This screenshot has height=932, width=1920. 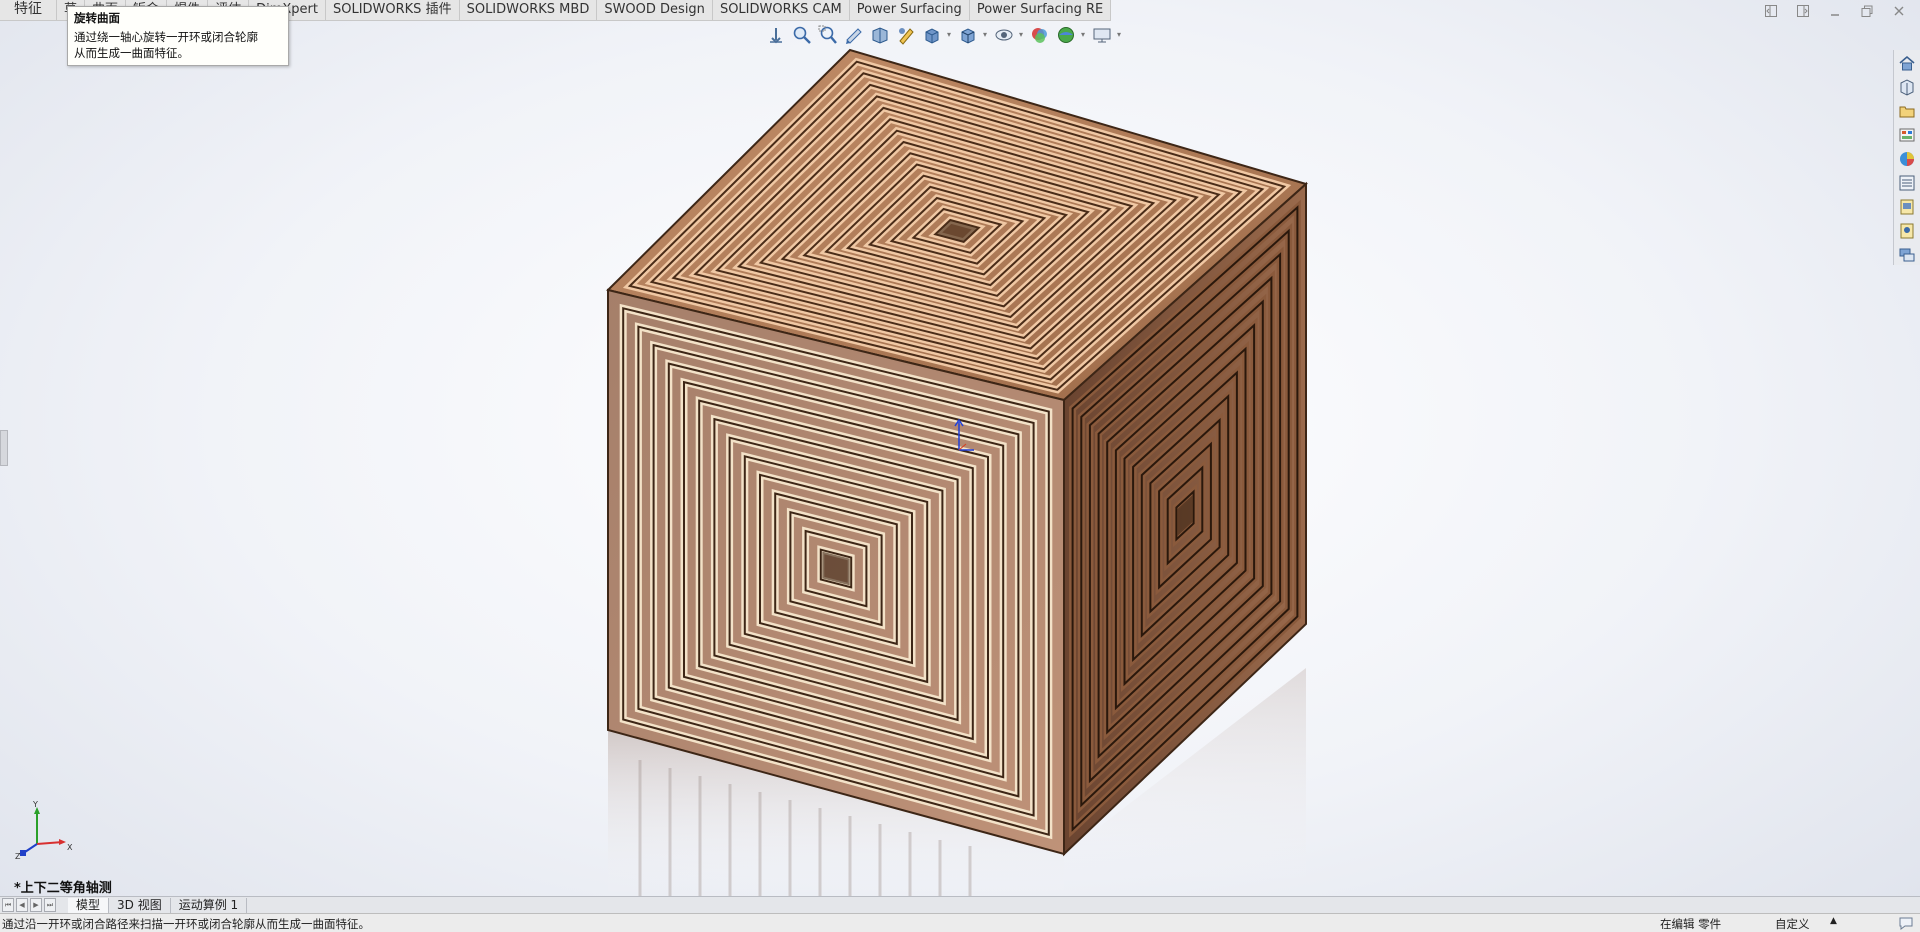 I want to click on first-tab-arrow-icon: ⏮, so click(x=8, y=905).